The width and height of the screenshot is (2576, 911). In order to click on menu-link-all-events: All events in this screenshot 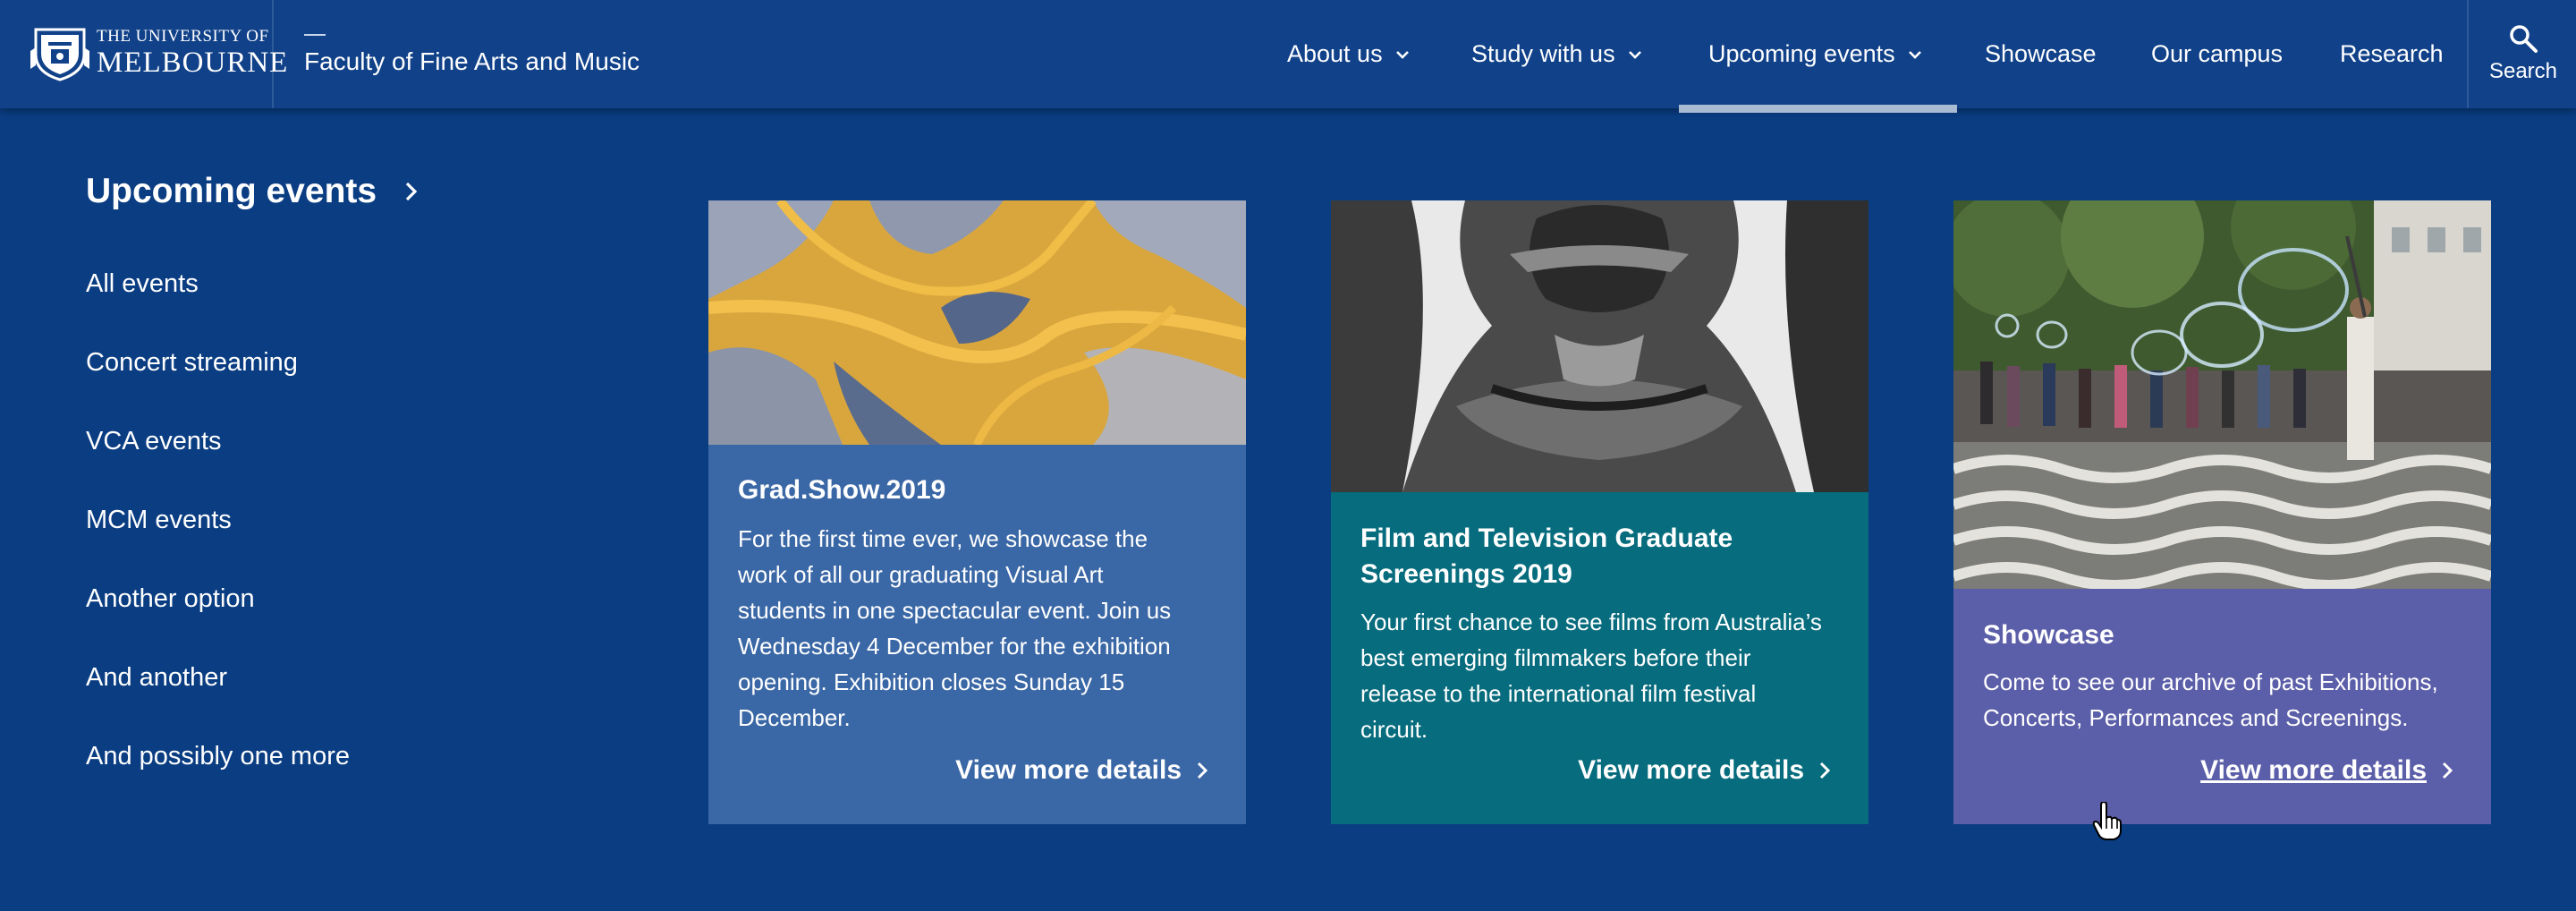, I will do `click(142, 284)`.